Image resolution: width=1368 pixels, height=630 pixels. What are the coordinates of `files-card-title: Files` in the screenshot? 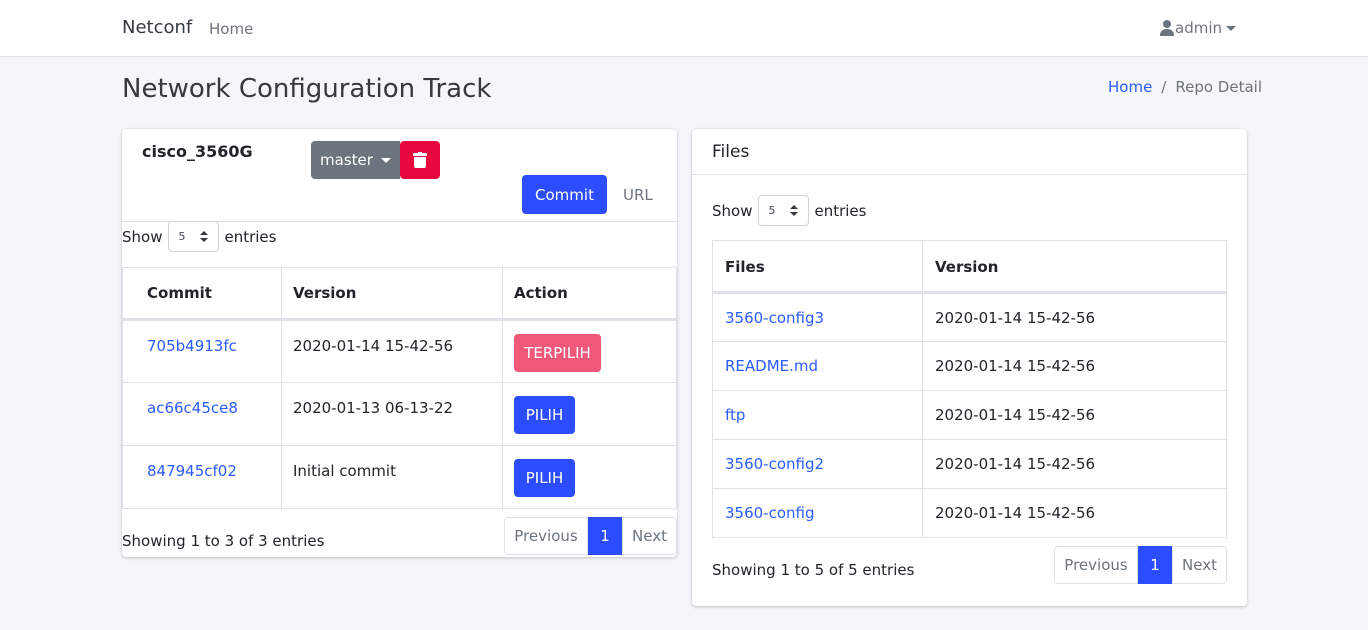 It's located at (731, 152).